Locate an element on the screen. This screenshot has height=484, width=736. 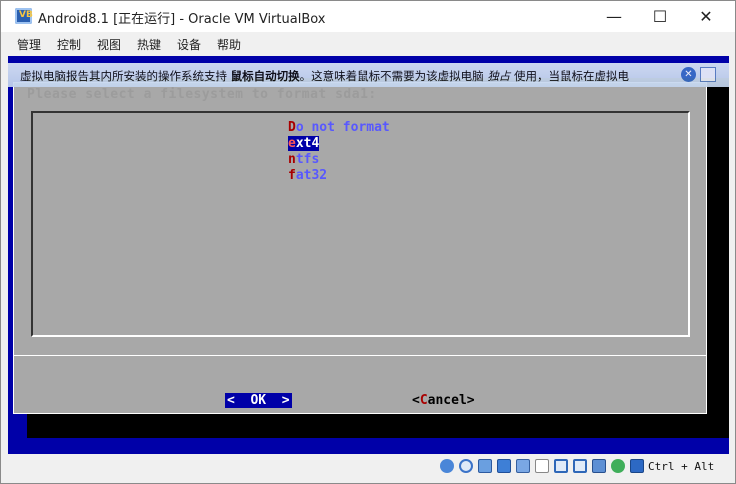
hard-disk-icon is located at coordinates (447, 466).